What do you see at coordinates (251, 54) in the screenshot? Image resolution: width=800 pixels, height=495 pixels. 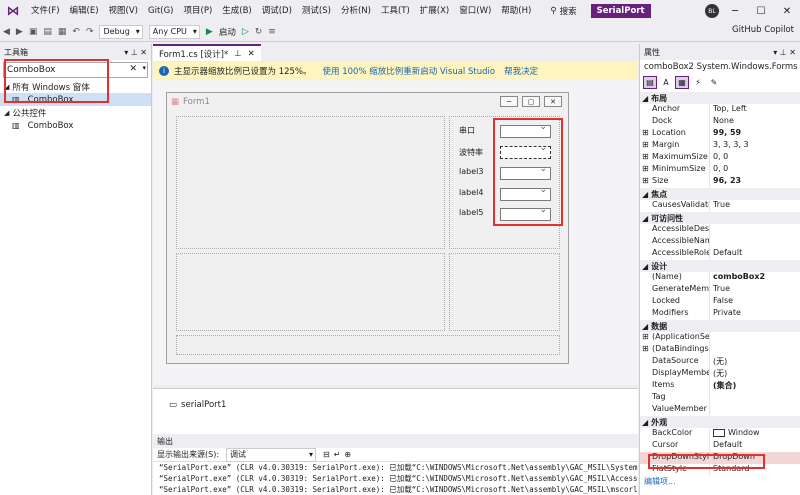 I see `tab-close-icon: ✕` at bounding box center [251, 54].